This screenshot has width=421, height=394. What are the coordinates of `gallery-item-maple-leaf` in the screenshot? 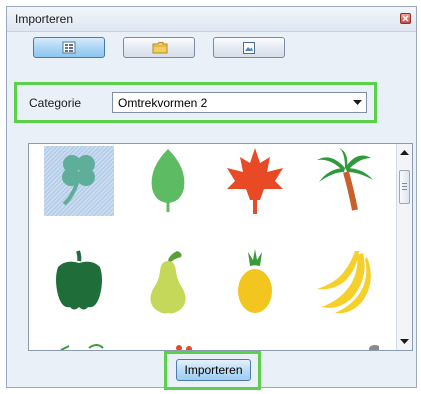 It's located at (255, 181).